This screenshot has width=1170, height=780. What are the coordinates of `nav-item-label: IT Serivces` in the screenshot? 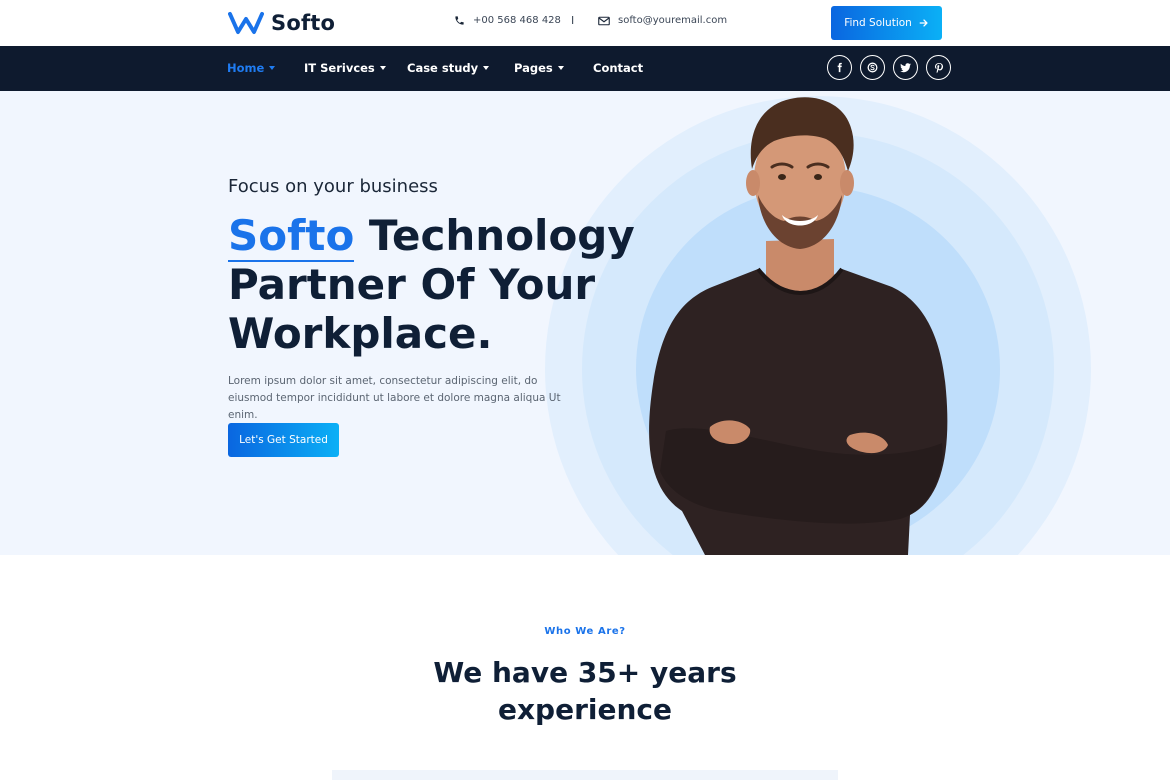 It's located at (339, 68).